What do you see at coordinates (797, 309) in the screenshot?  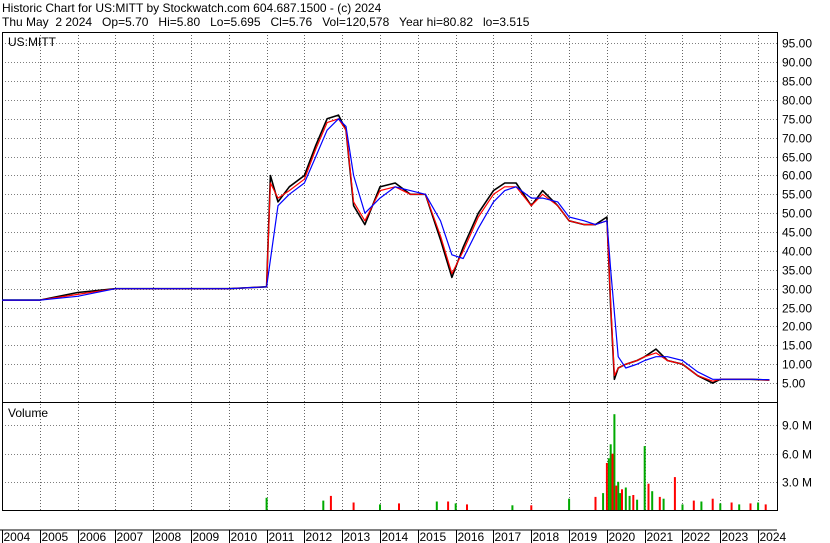 I see `price-tick-label: 25.00` at bounding box center [797, 309].